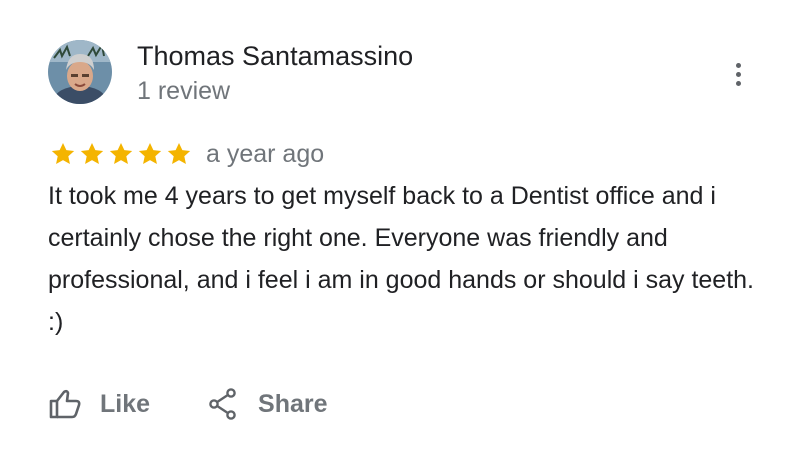  I want to click on more-vert-icon, so click(738, 65).